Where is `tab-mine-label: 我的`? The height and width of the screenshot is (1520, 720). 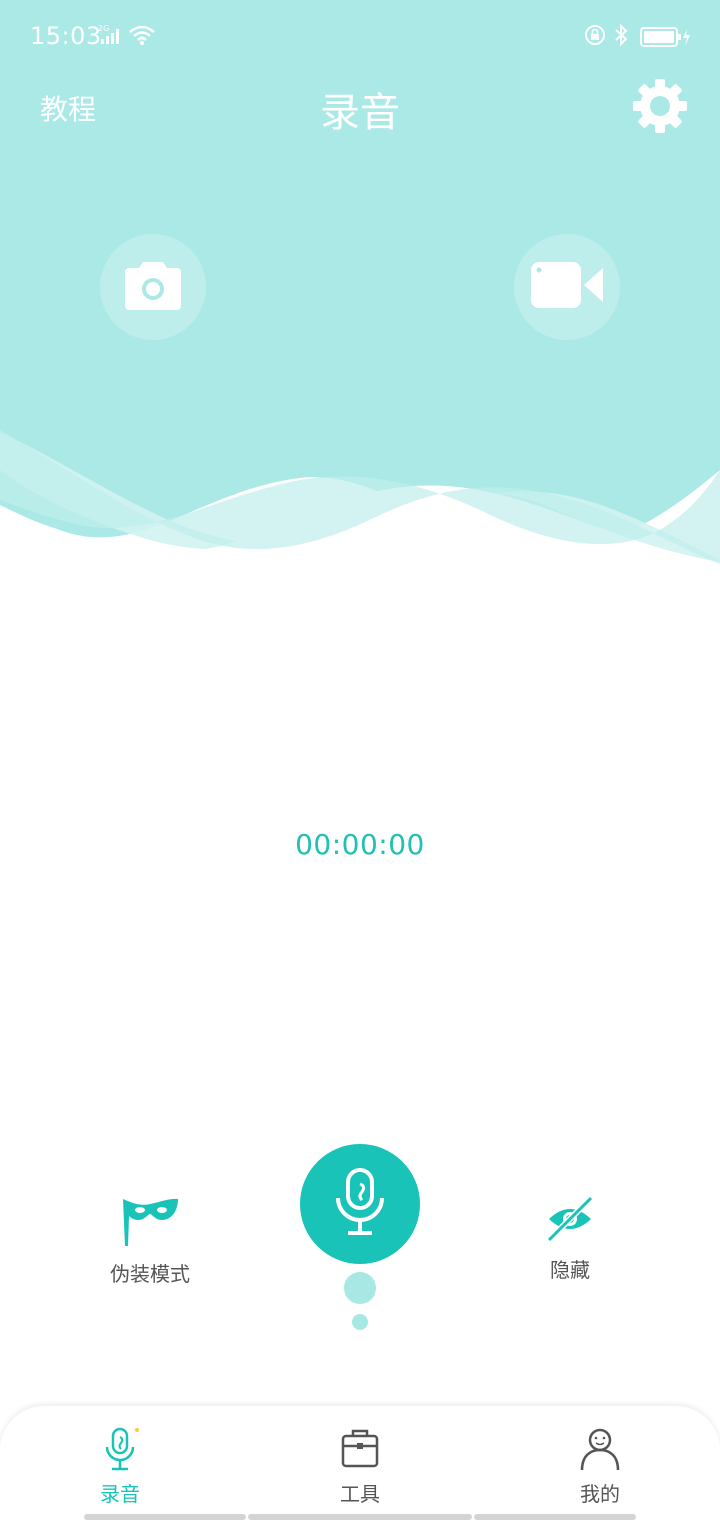
tab-mine-label: 我的 is located at coordinates (600, 1494).